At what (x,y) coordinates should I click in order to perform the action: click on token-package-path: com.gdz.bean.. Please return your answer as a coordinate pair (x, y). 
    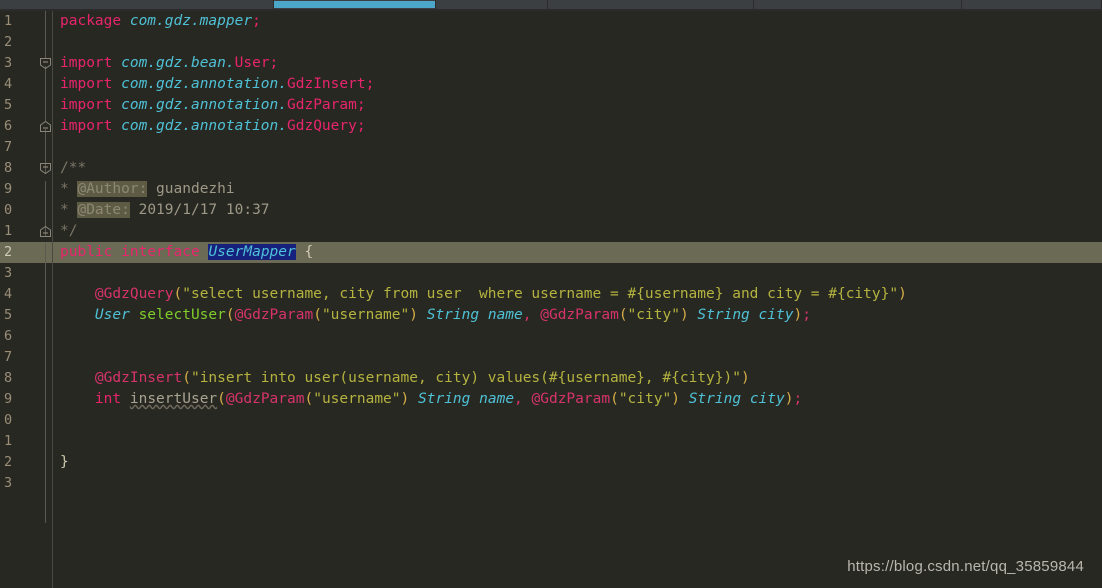
    Looking at the image, I should click on (178, 63).